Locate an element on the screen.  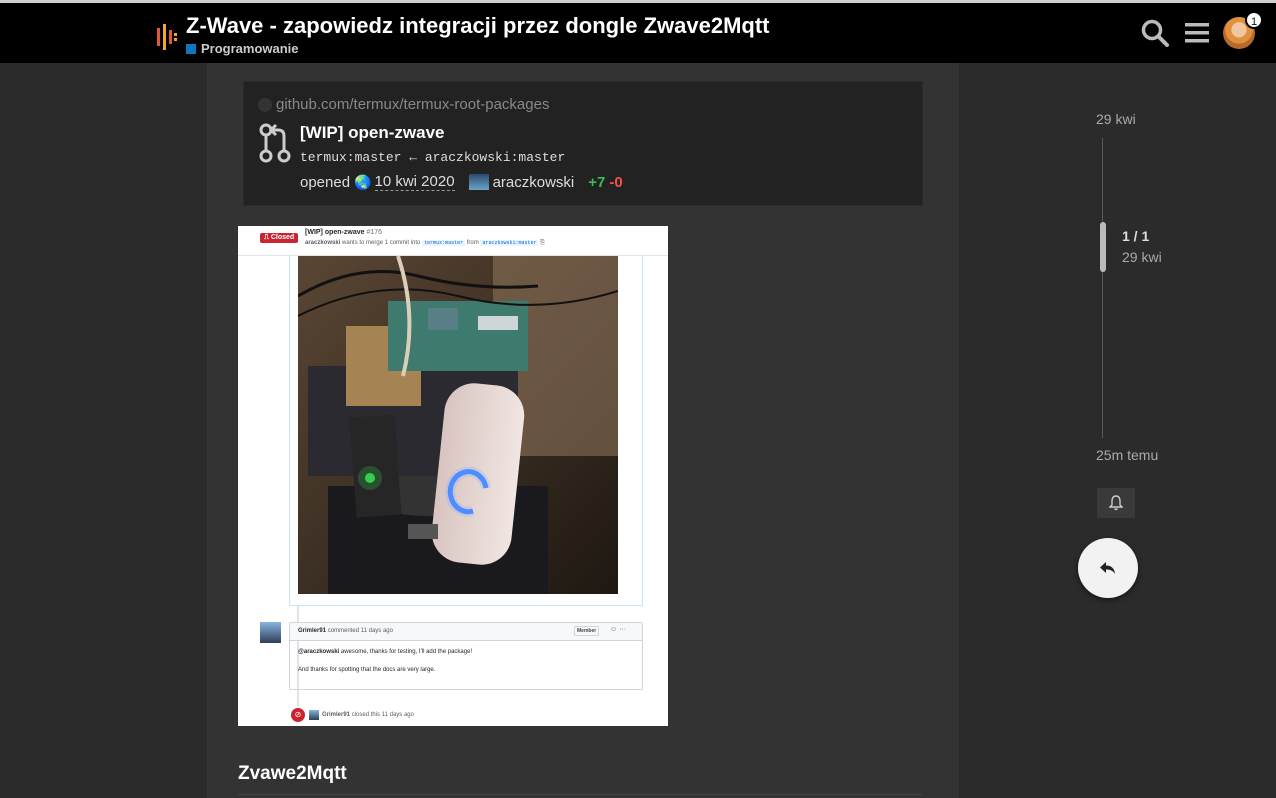
comment-author: Grimler91 is located at coordinates (312, 631).